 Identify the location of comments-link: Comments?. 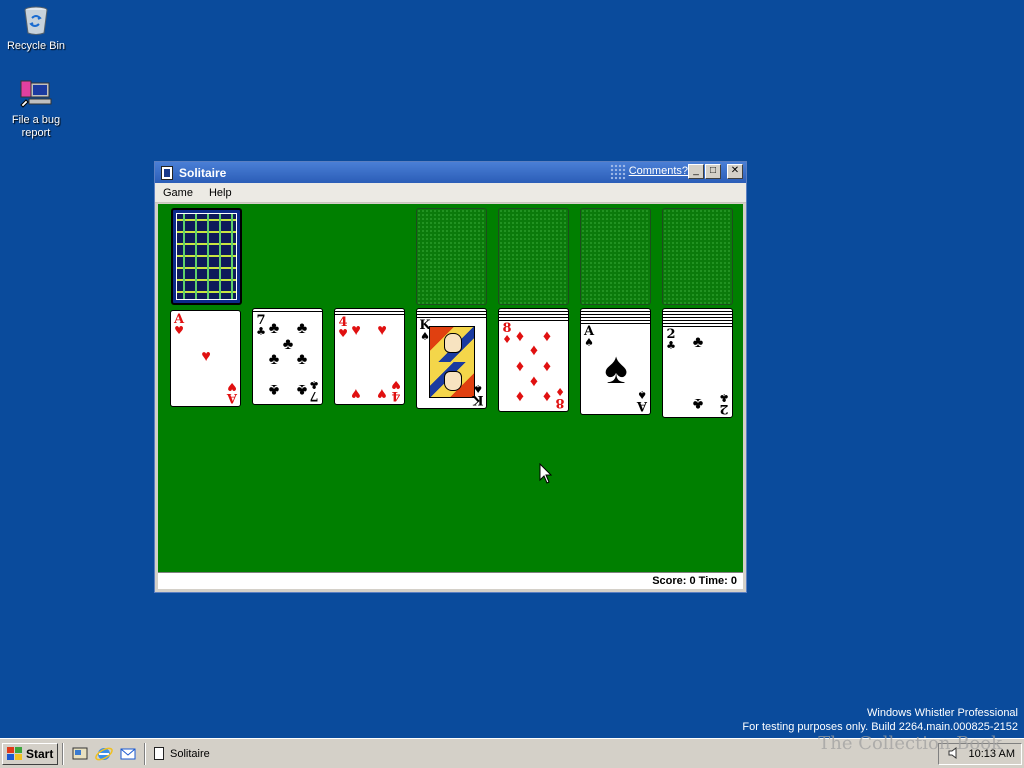
(658, 171).